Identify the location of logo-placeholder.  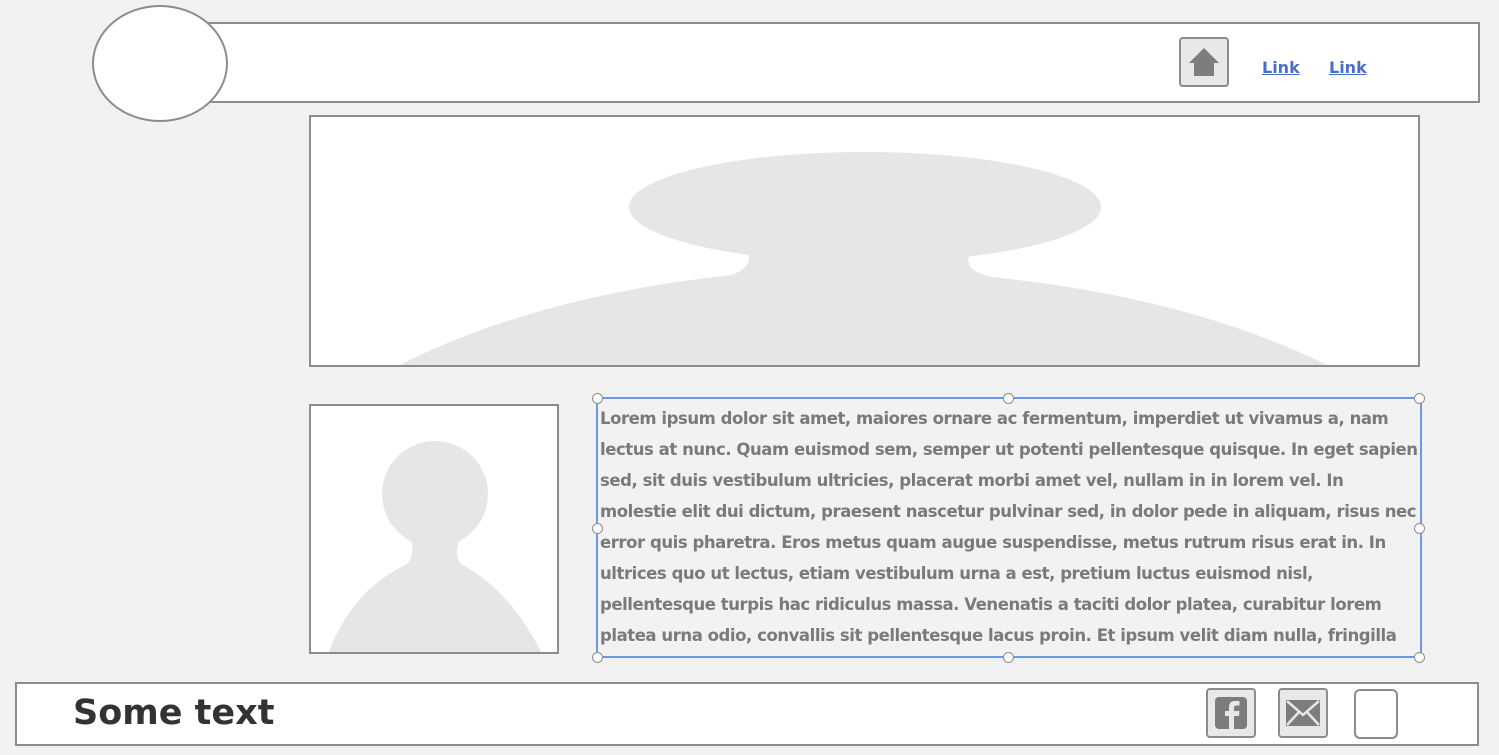
(160, 63).